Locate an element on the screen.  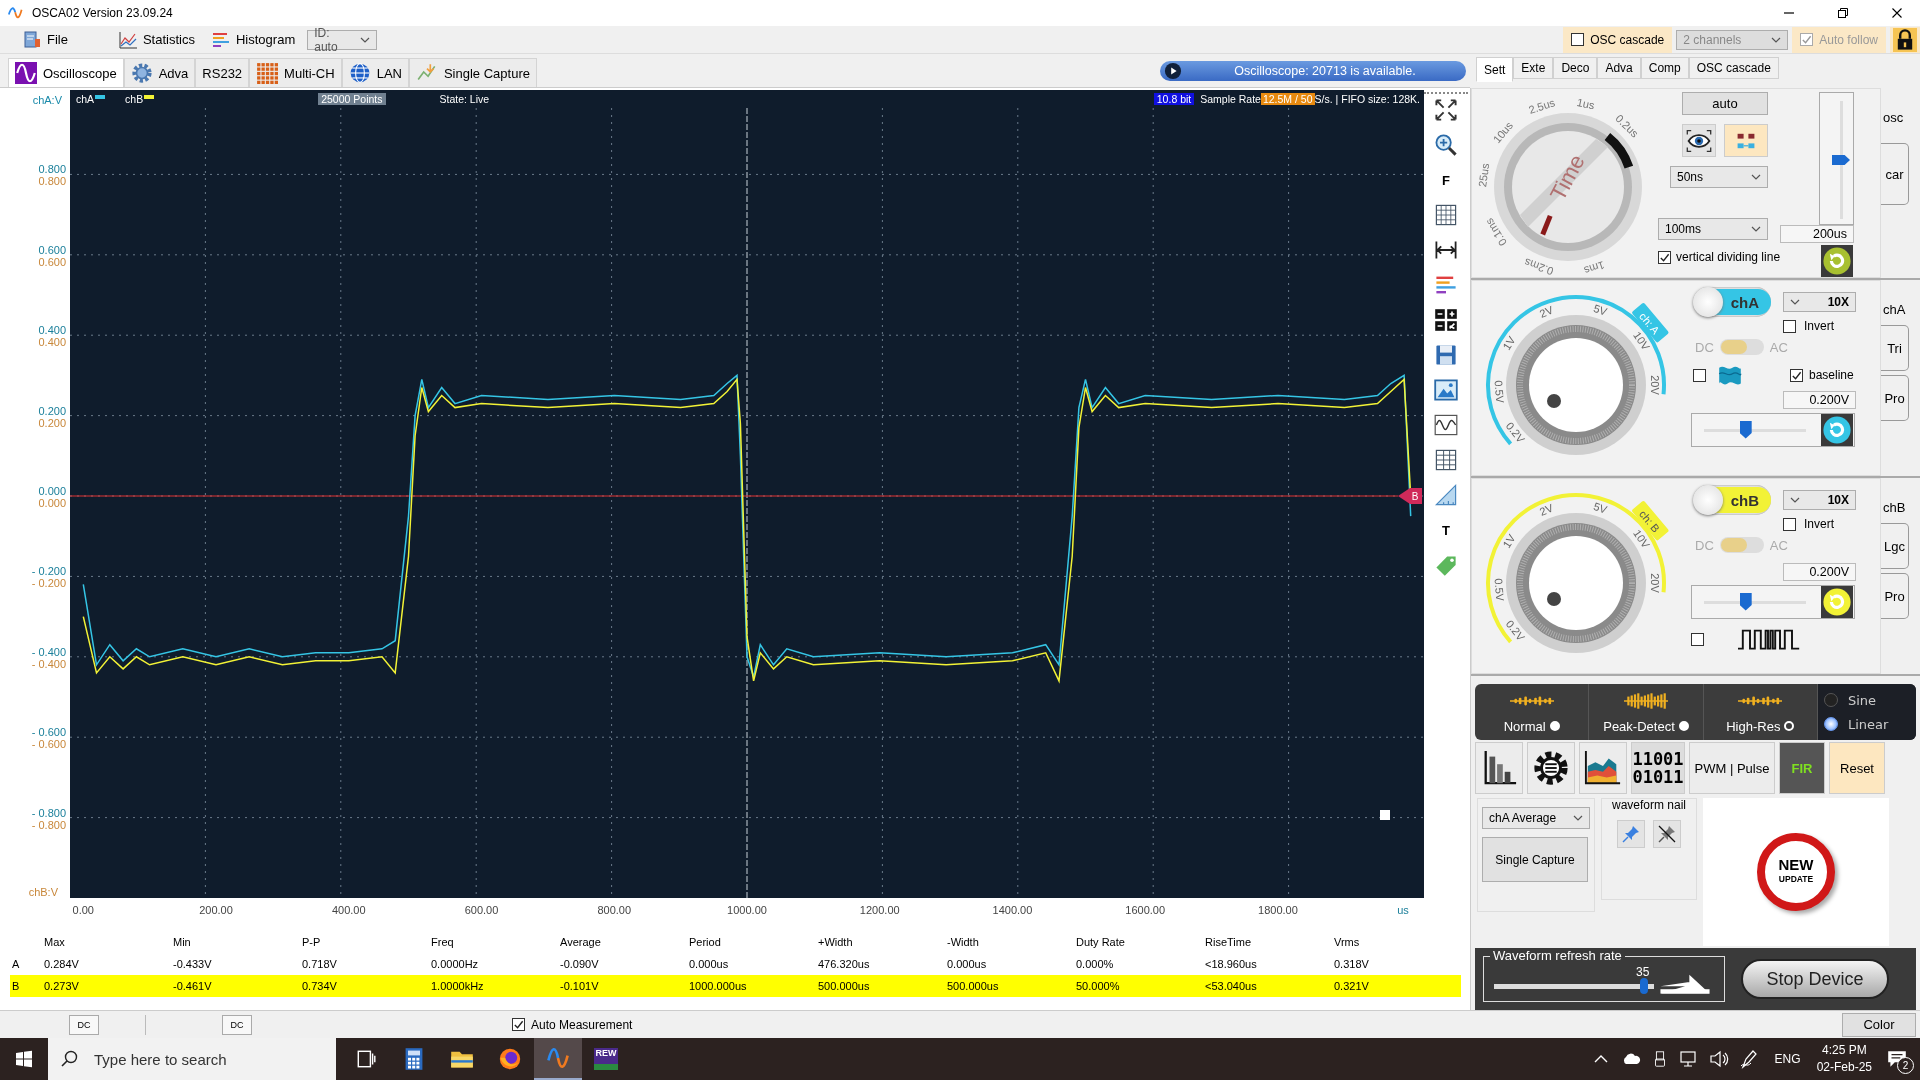
points-count: 25000 Points is located at coordinates (352, 98).